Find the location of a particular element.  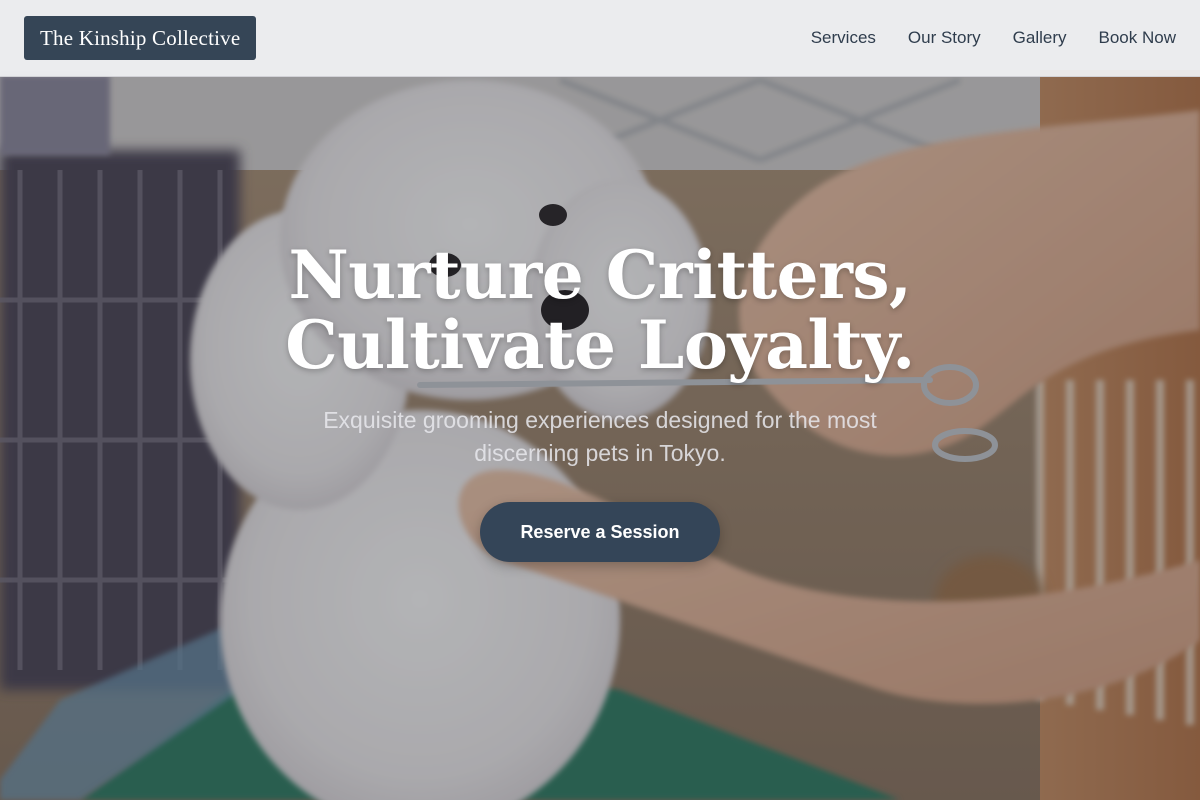

nav-item-our-story: Our Story is located at coordinates (944, 38).